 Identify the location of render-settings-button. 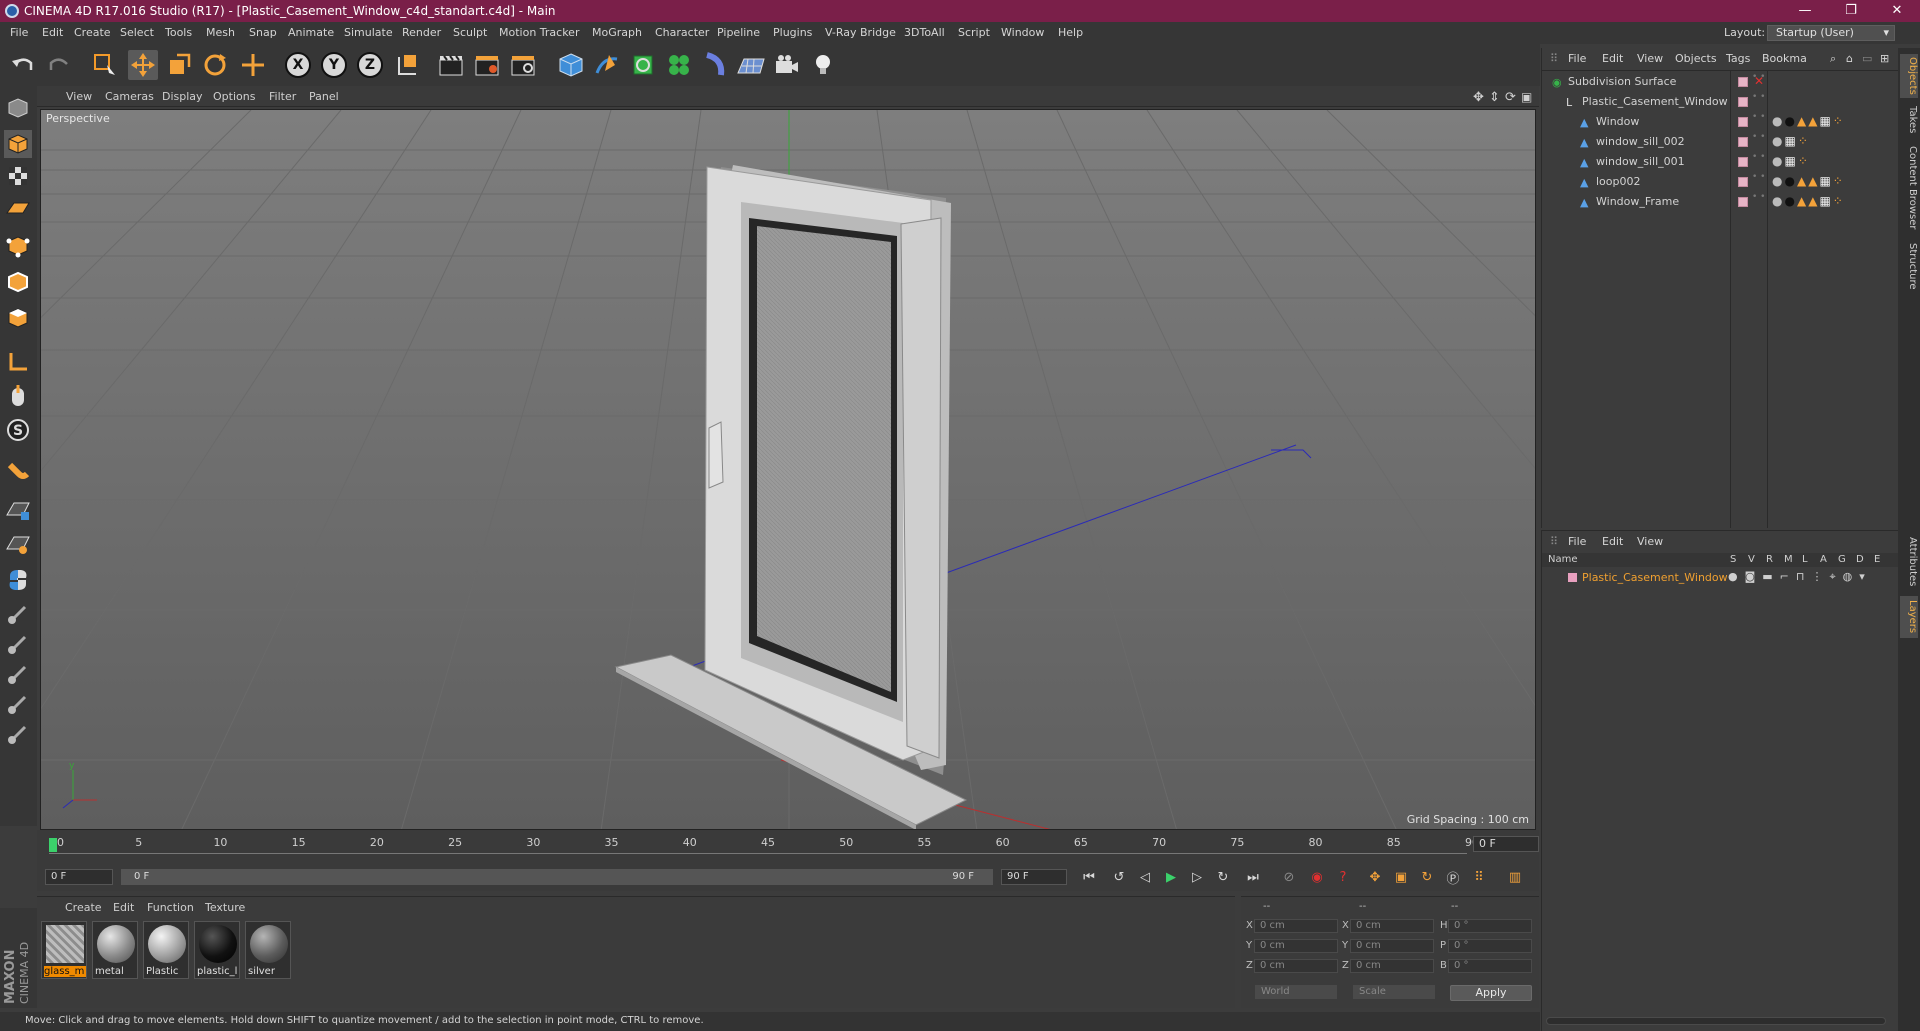
(523, 65).